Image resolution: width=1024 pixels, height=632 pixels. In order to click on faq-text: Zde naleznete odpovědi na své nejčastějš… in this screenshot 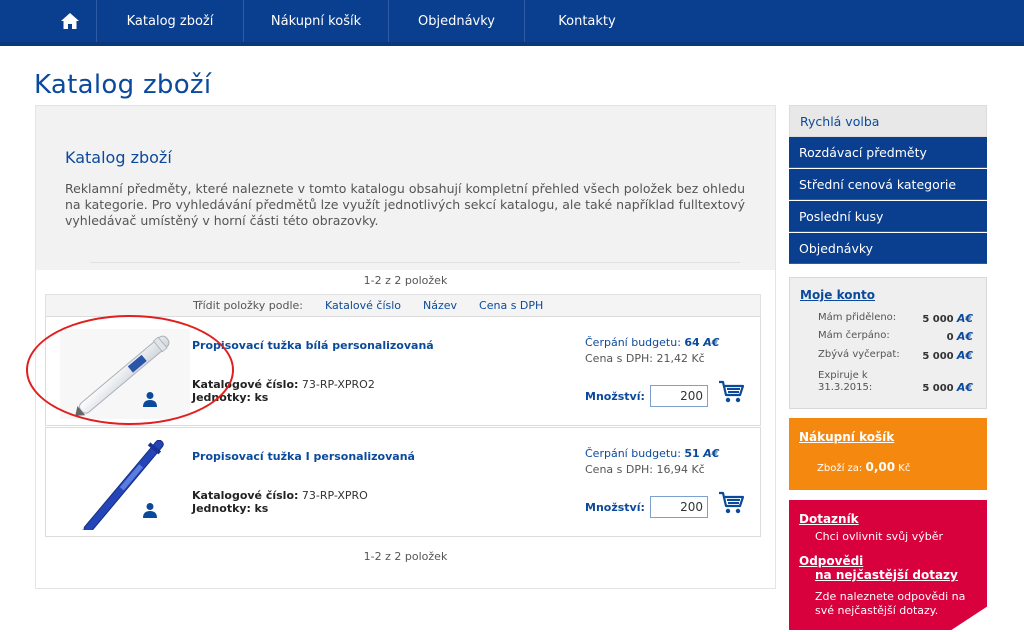, I will do `click(890, 603)`.